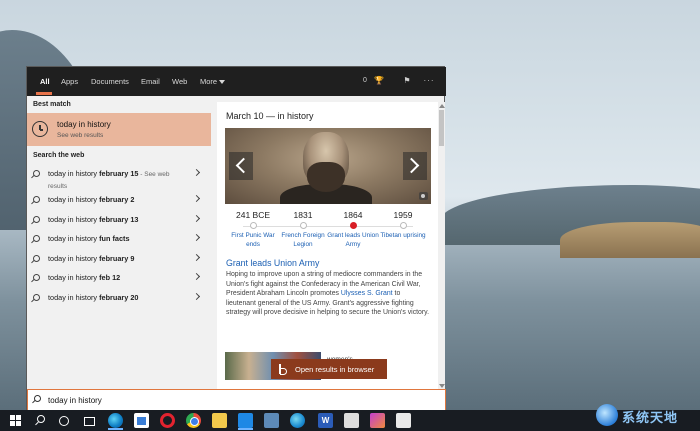 The width and height of the screenshot is (700, 431). I want to click on event-title-link: Grant leads Union Army, so click(272, 263).